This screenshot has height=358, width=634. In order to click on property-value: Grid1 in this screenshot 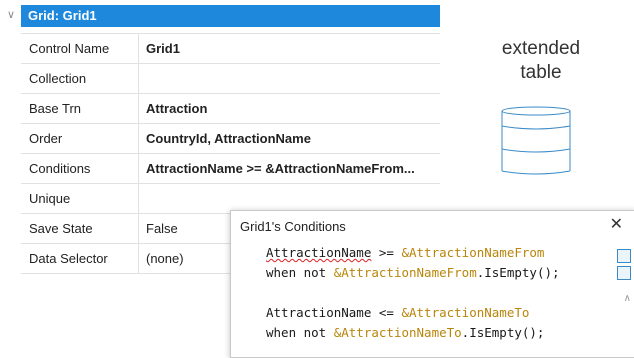, I will do `click(289, 48)`.